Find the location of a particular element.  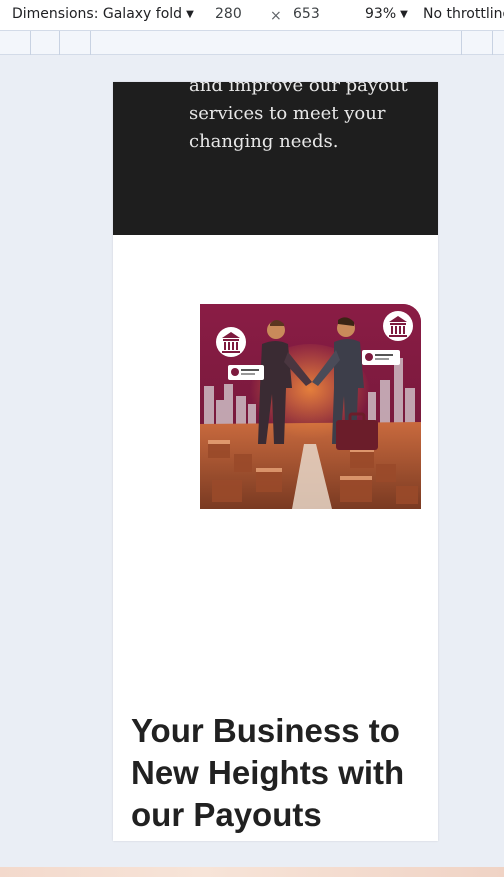

throttle-value: No throttling is located at coordinates (463, 14).